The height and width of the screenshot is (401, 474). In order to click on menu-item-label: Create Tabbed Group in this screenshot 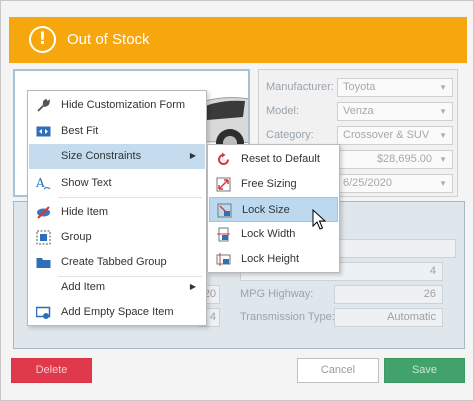, I will do `click(114, 262)`.